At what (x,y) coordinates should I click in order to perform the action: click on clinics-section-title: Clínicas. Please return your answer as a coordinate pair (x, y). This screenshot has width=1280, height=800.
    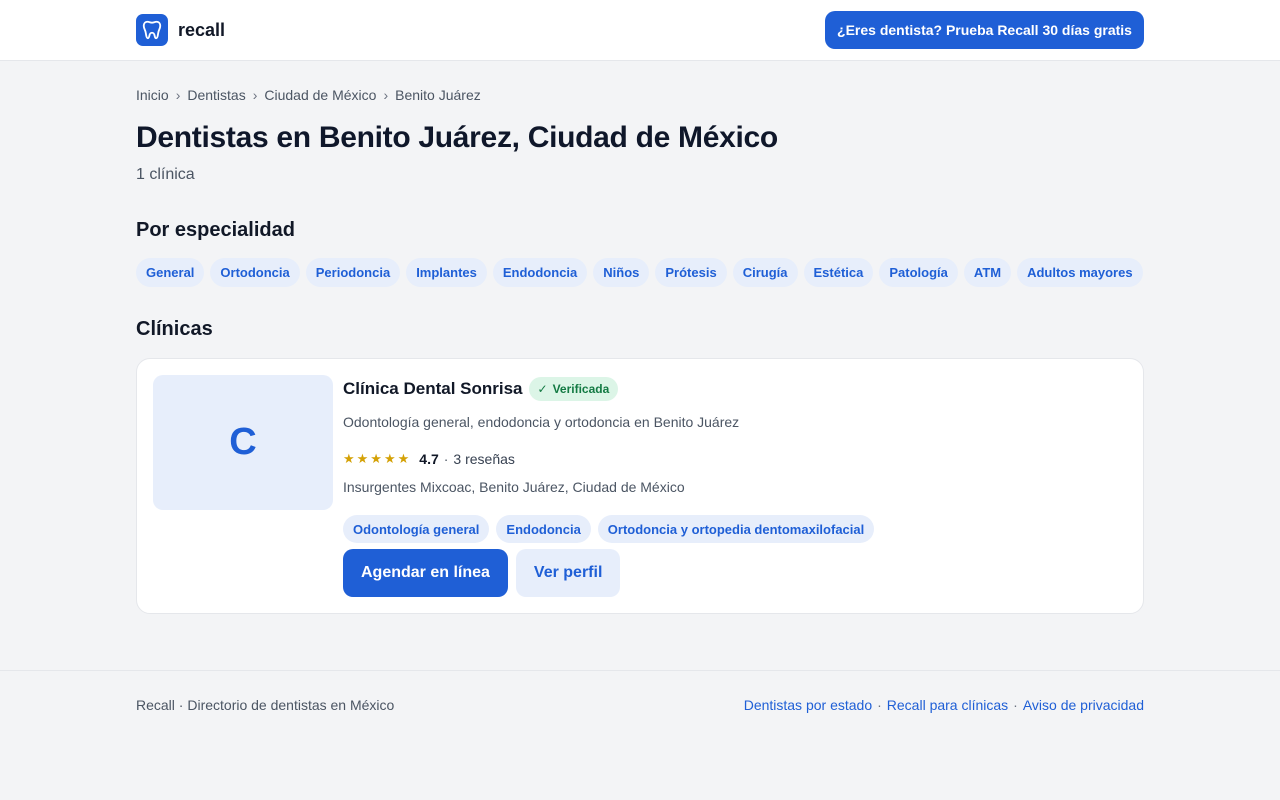
    Looking at the image, I should click on (174, 329).